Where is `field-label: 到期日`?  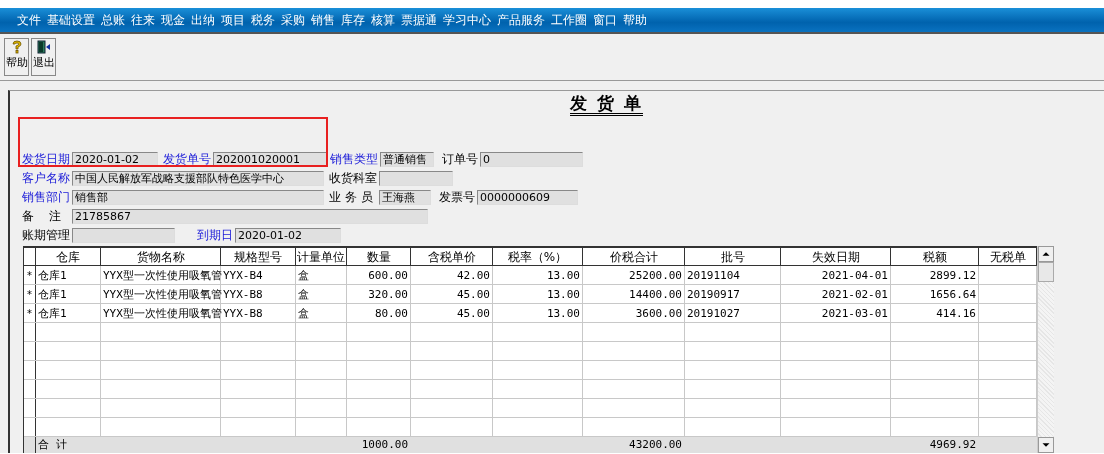
field-label: 到期日 is located at coordinates (215, 235).